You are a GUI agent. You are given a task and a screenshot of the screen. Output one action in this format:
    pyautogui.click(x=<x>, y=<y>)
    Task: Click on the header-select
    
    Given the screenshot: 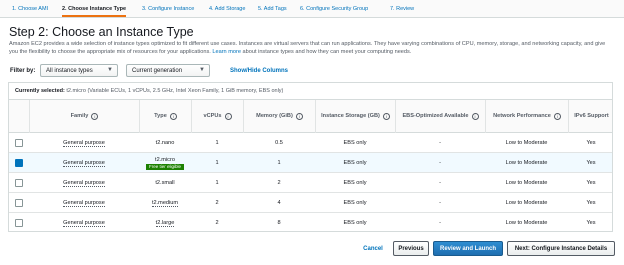 What is the action you would take?
    pyautogui.click(x=19, y=116)
    